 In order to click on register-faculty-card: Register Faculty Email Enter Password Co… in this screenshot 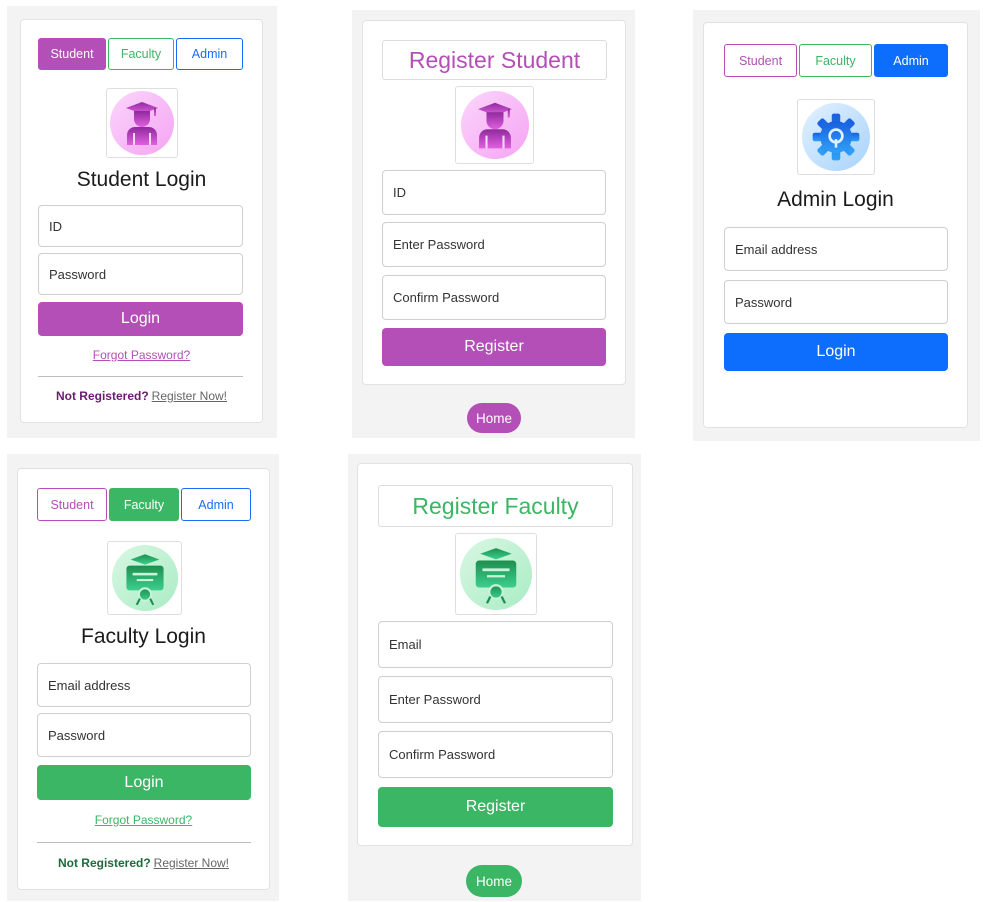, I will do `click(495, 654)`.